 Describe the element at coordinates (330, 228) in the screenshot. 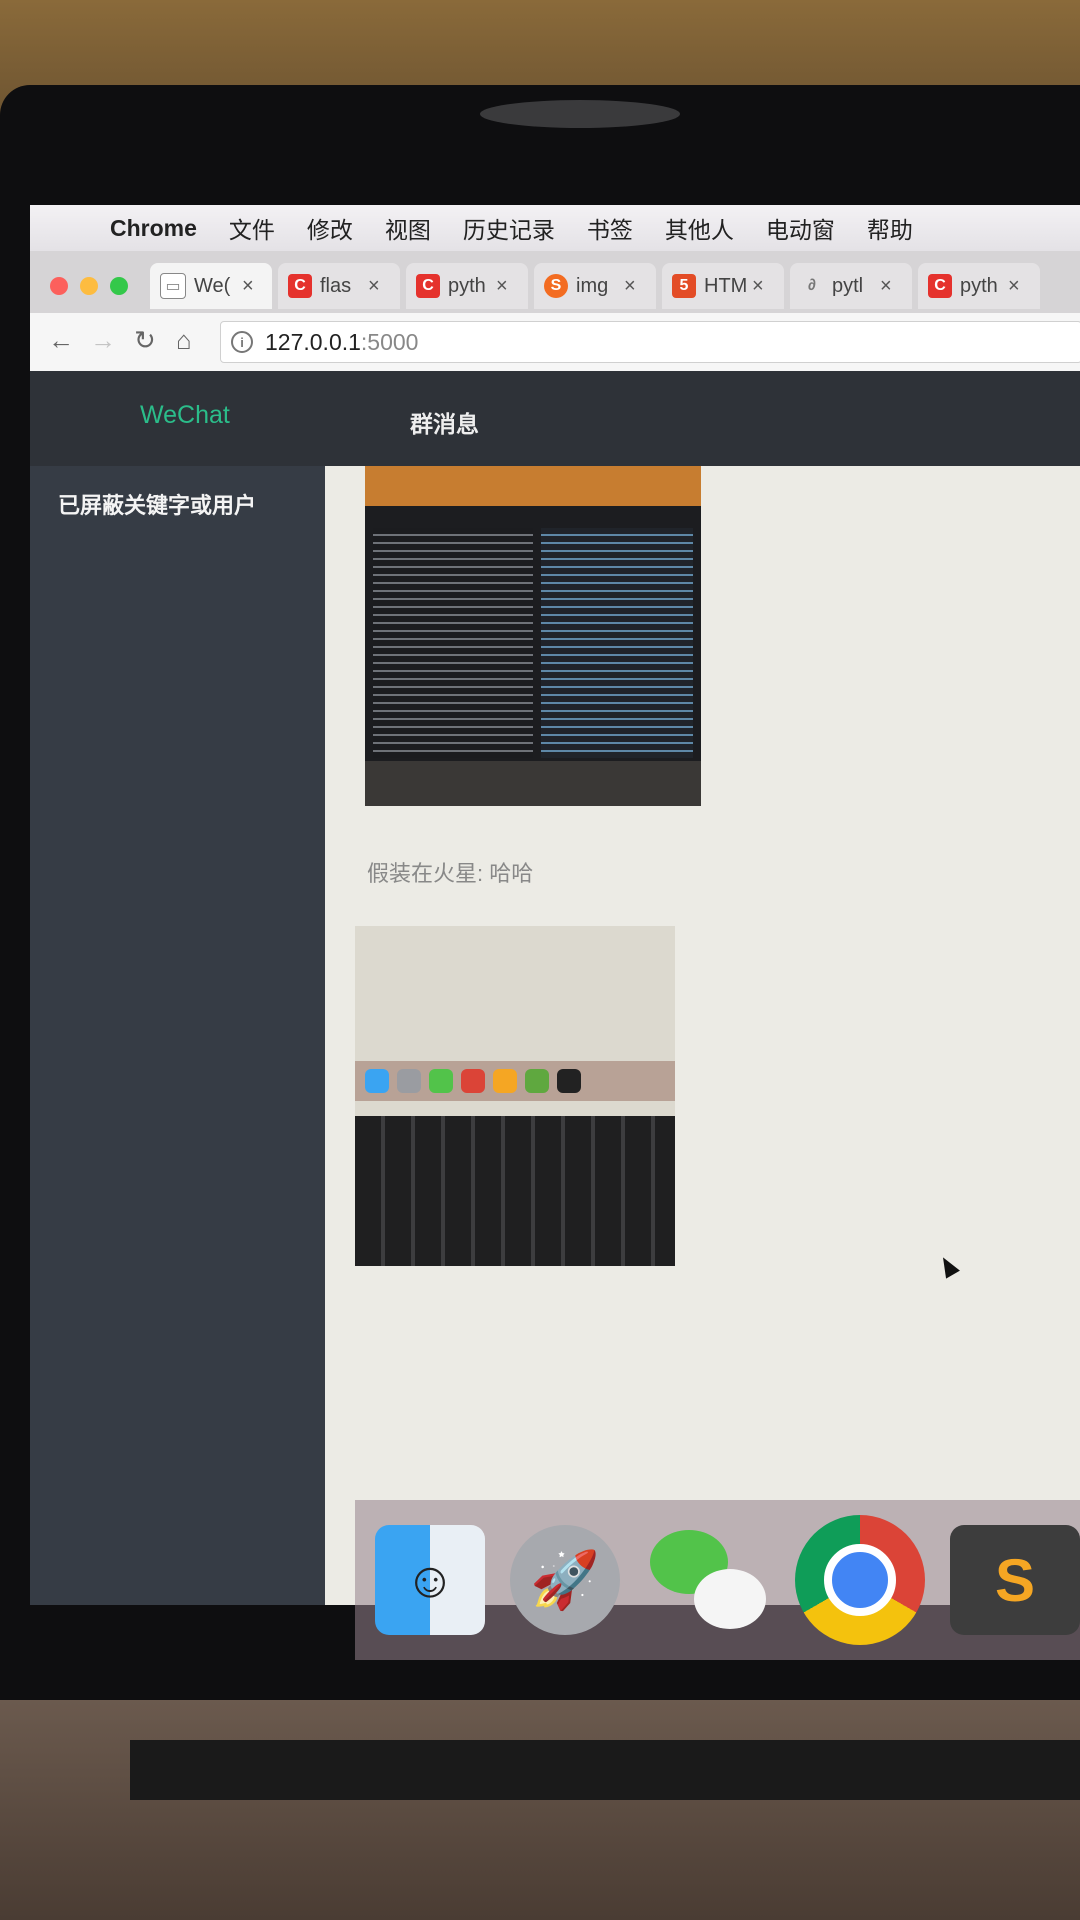

I see `menu-edit: 修改` at that location.